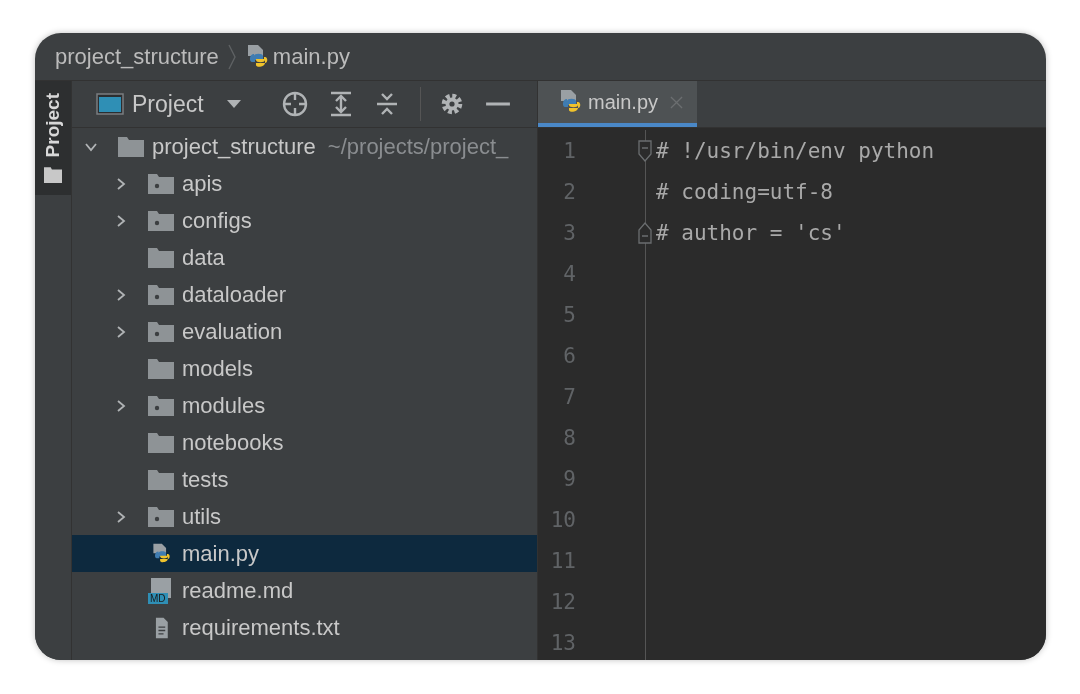 The width and height of the screenshot is (1080, 694). Describe the element at coordinates (304, 442) in the screenshot. I see `tree-item: notebooks` at that location.